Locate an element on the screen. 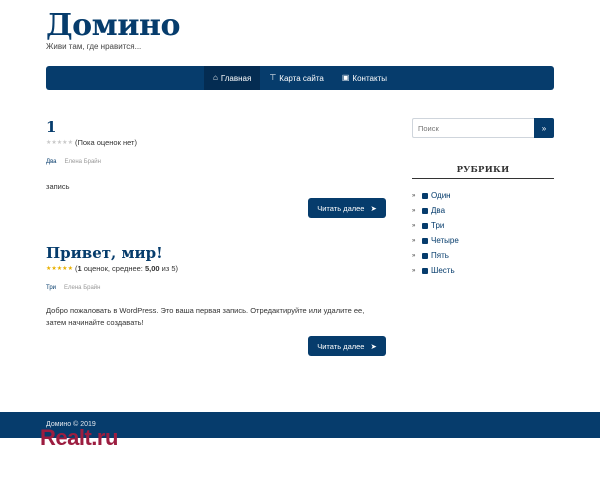 The image size is (600, 480). nav-item-label: Карта сайта is located at coordinates (301, 78).